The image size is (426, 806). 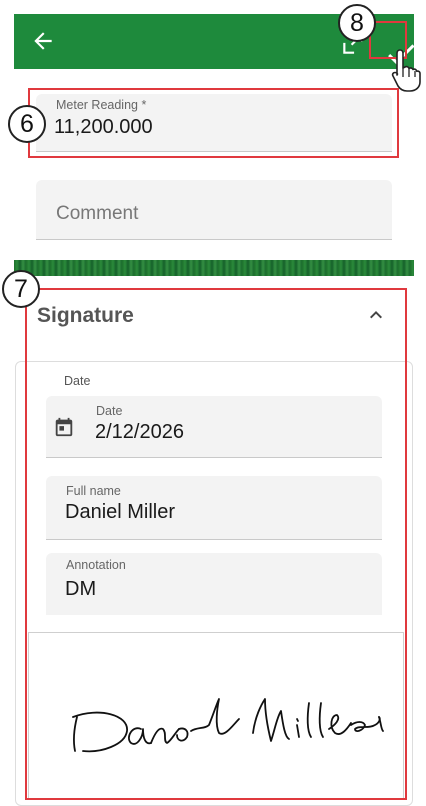 I want to click on calendar-icon, so click(x=64, y=427).